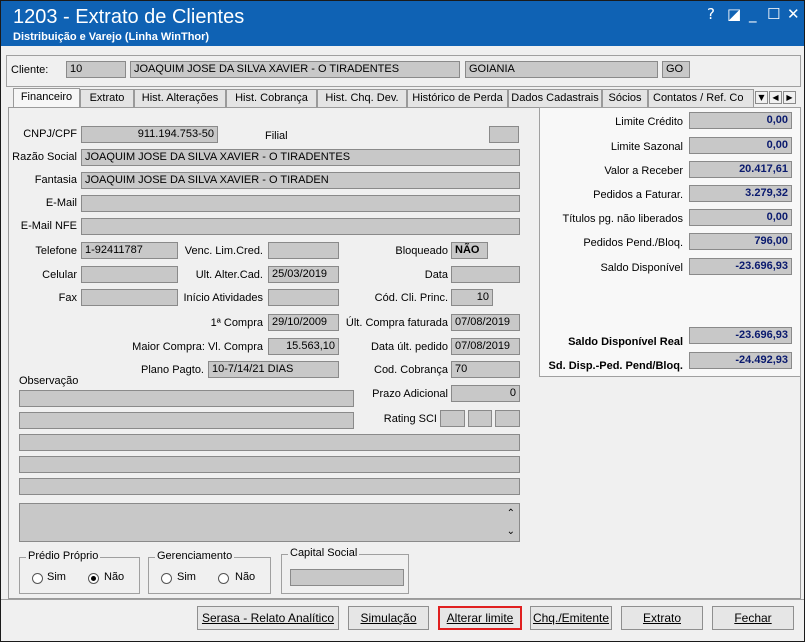 This screenshot has height=642, width=805. Describe the element at coordinates (793, 14) in the screenshot. I see `close-icon: ✕` at that location.